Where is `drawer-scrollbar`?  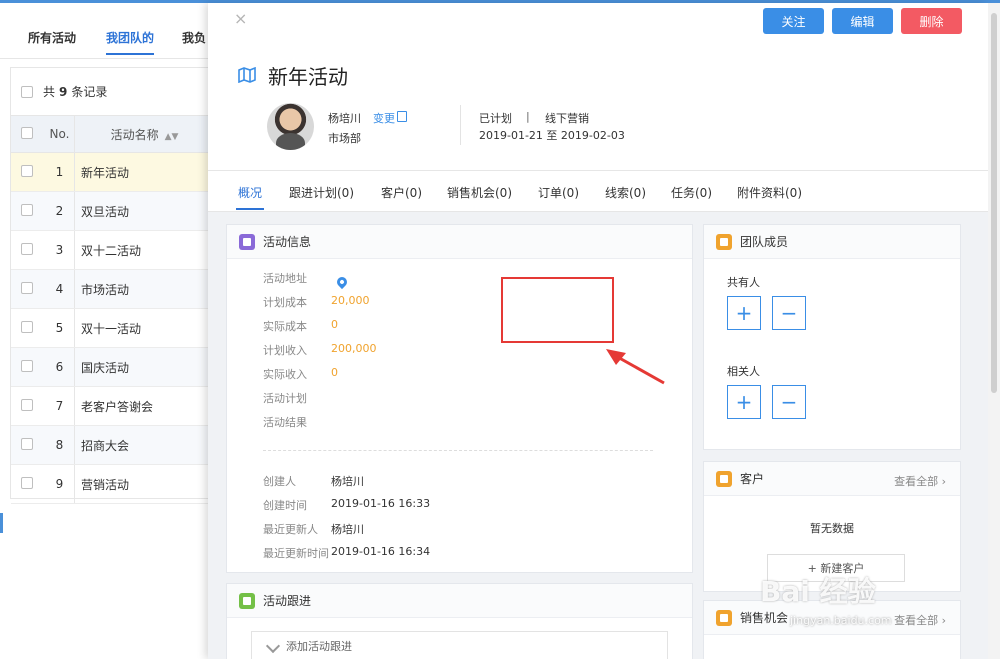 drawer-scrollbar is located at coordinates (994, 331).